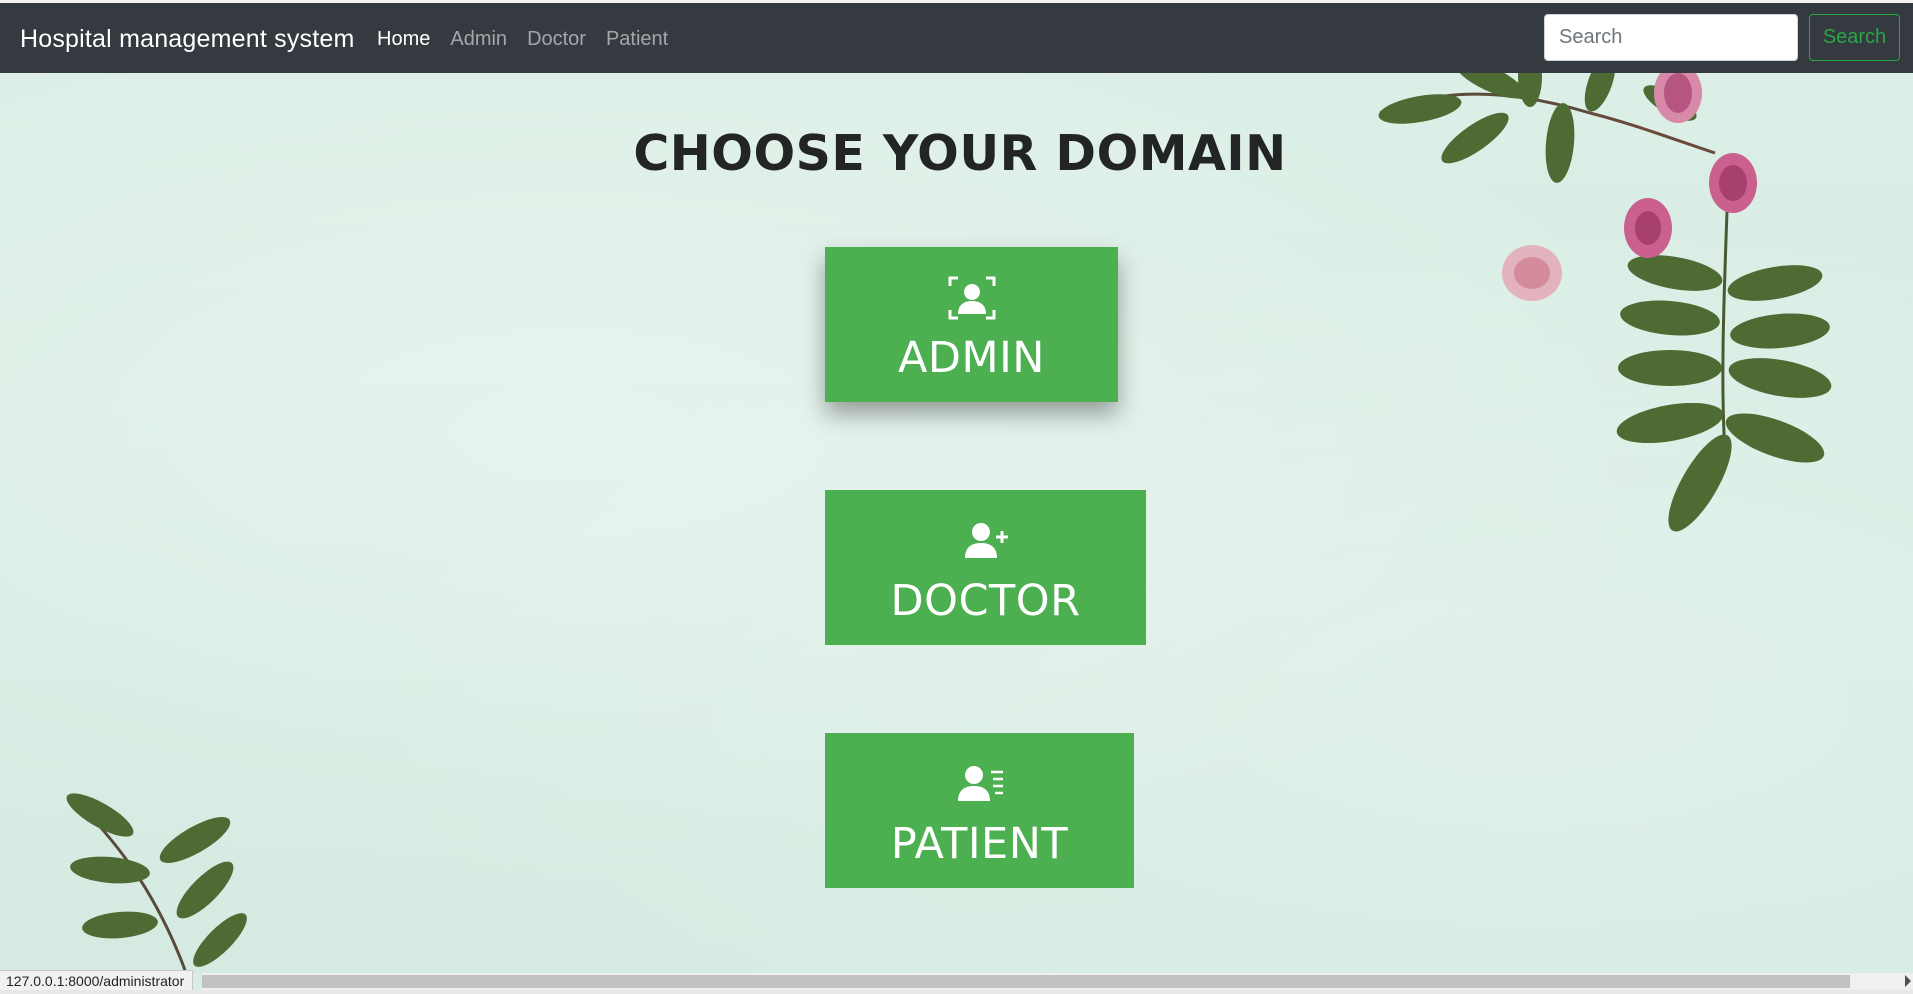 The width and height of the screenshot is (1913, 994). What do you see at coordinates (960, 153) in the screenshot?
I see `page-heading: CHOOSE YOUR DOMAIN` at bounding box center [960, 153].